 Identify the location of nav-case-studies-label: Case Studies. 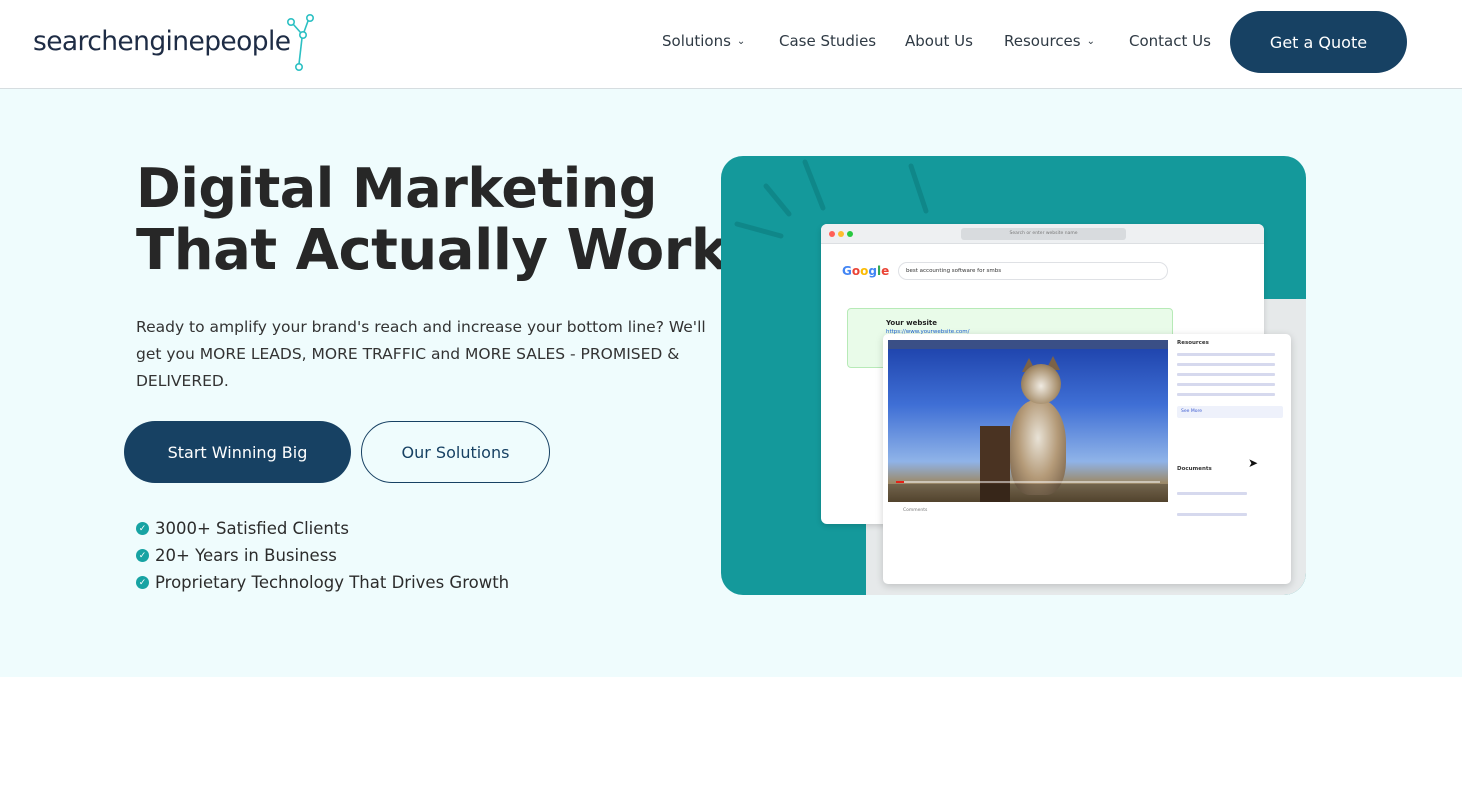
(828, 41).